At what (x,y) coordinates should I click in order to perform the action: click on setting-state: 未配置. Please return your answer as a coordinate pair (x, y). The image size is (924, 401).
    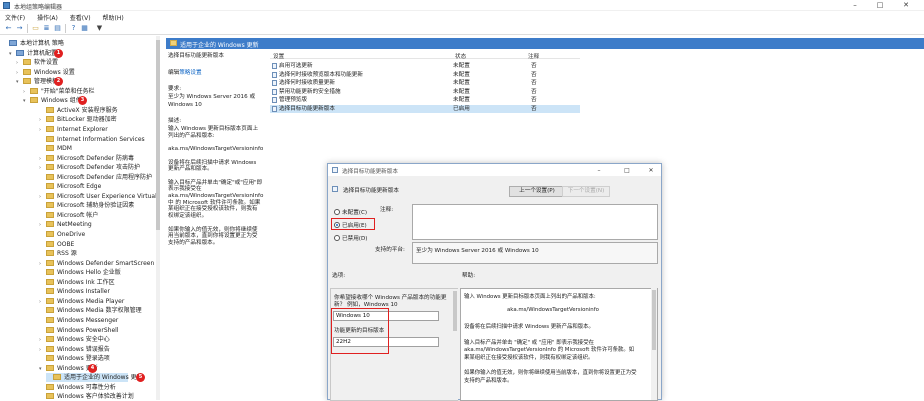
    Looking at the image, I should click on (461, 66).